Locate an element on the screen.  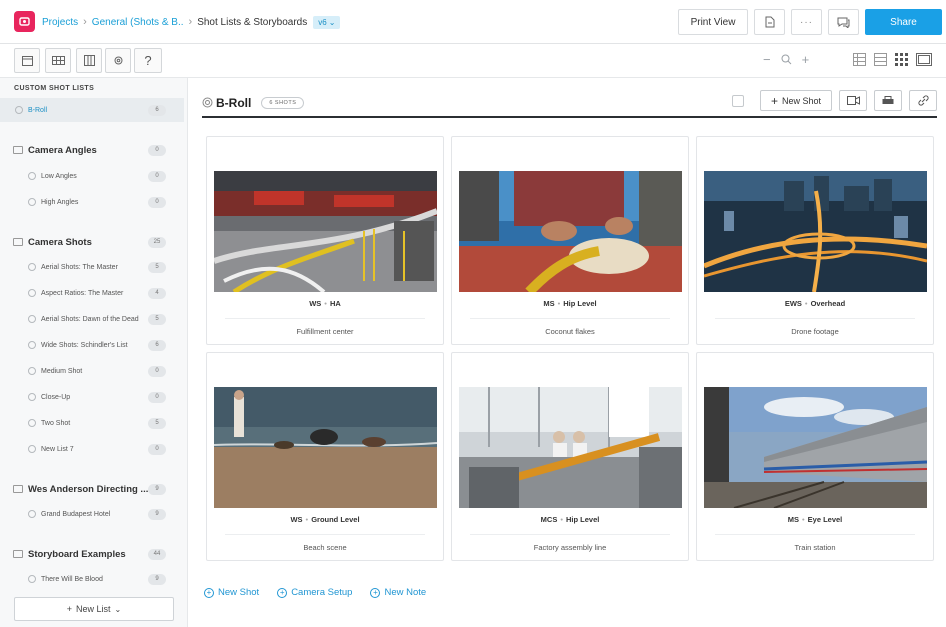
video-camera-icon is located at coordinates (853, 100).